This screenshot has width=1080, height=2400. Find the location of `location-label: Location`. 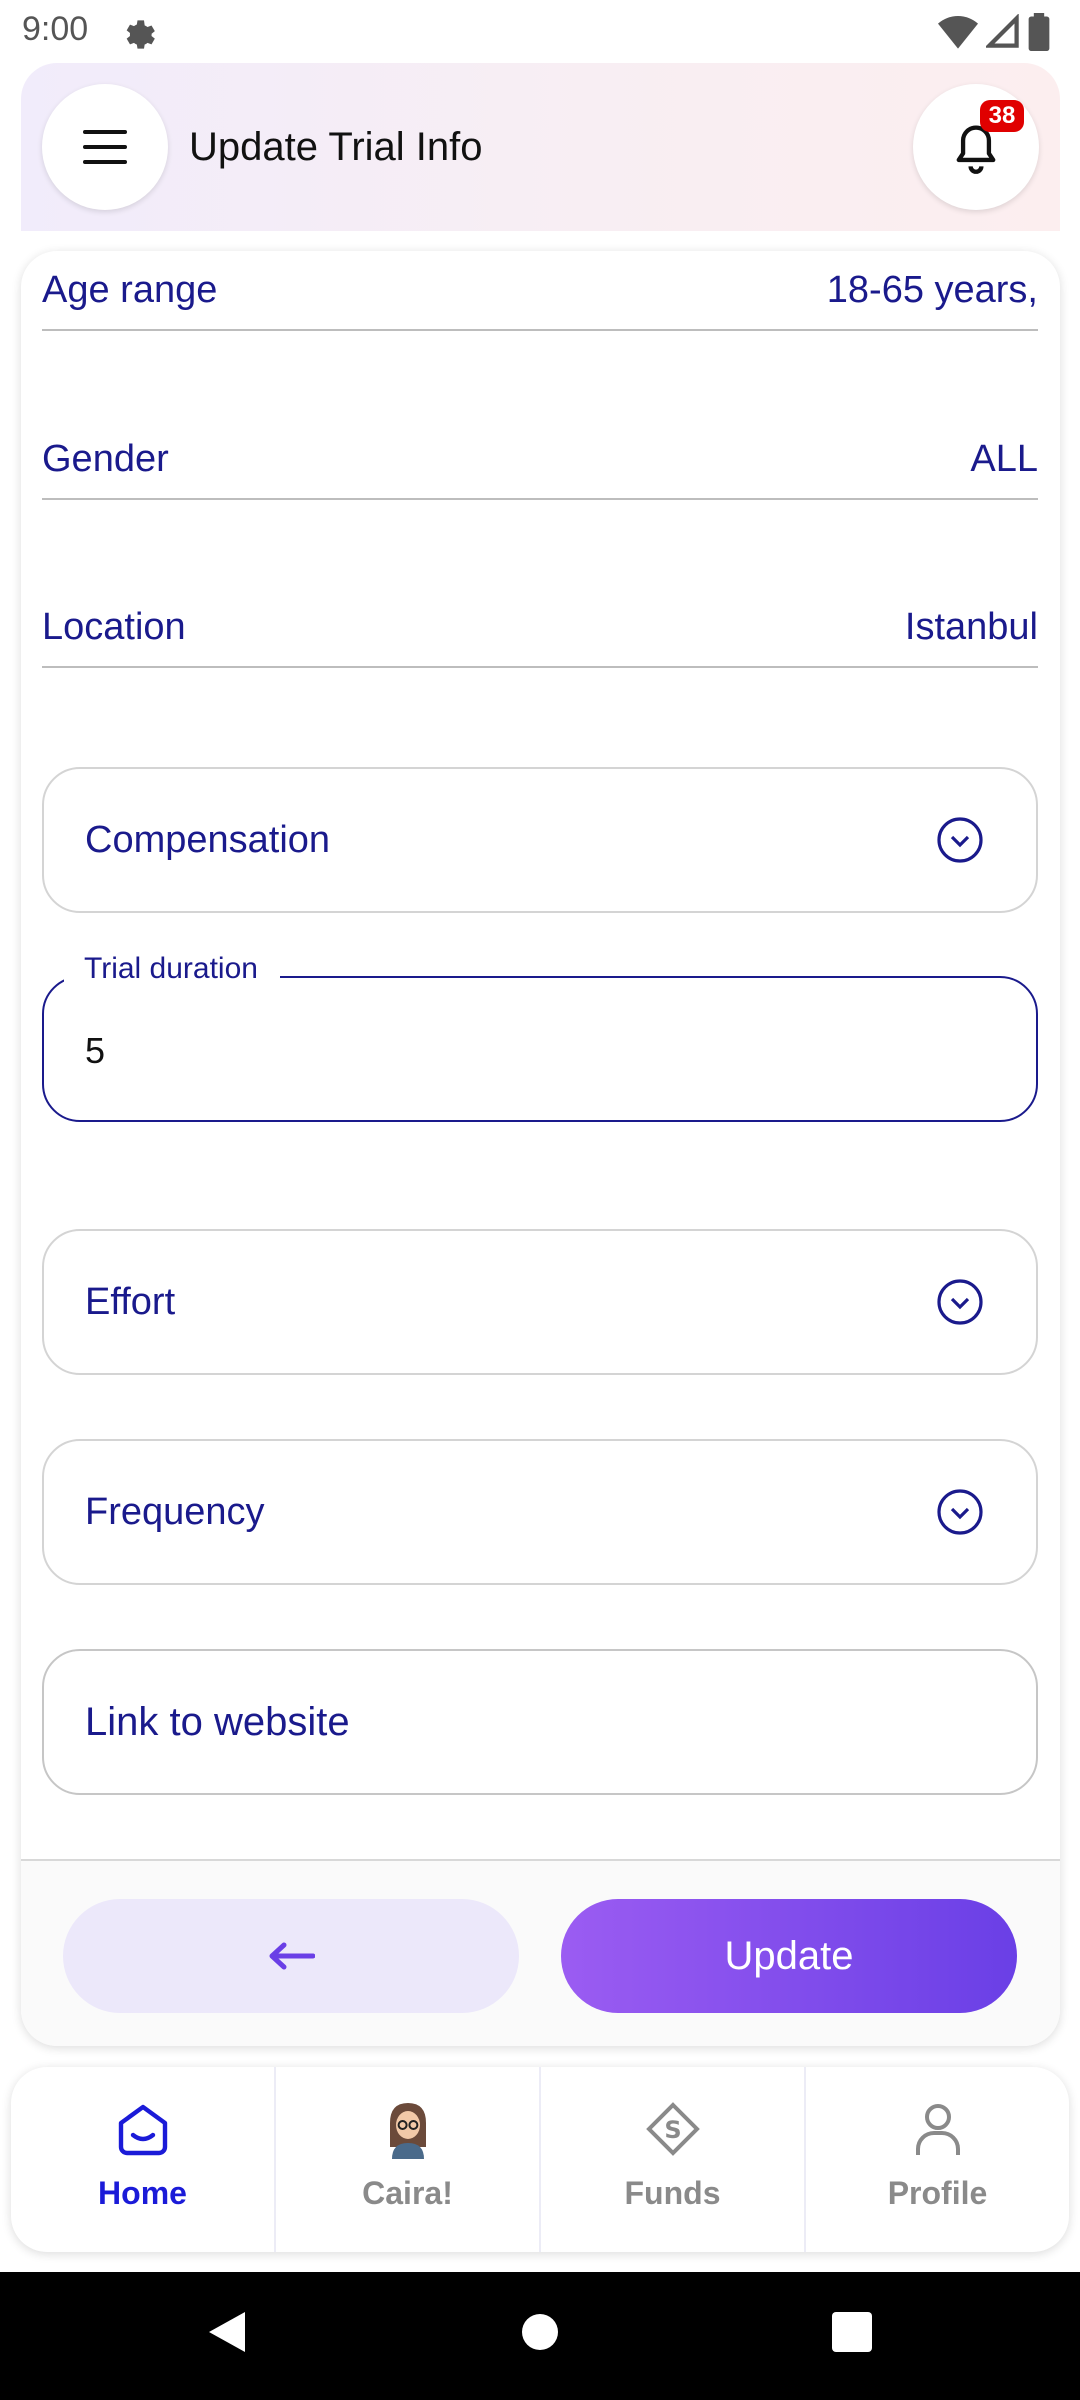

location-label: Location is located at coordinates (114, 626).